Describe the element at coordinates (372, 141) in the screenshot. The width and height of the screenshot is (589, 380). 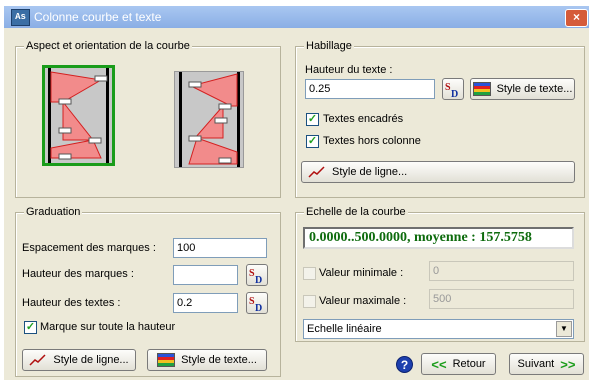
I see `hors-colonne-label: Textes hors colonne` at that location.